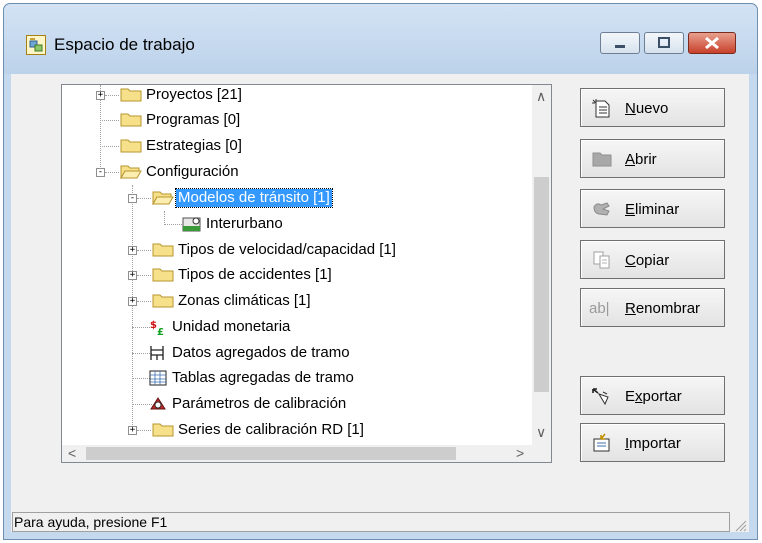 Image resolution: width=762 pixels, height=543 pixels. I want to click on nuevo-label: Nuevo, so click(647, 108).